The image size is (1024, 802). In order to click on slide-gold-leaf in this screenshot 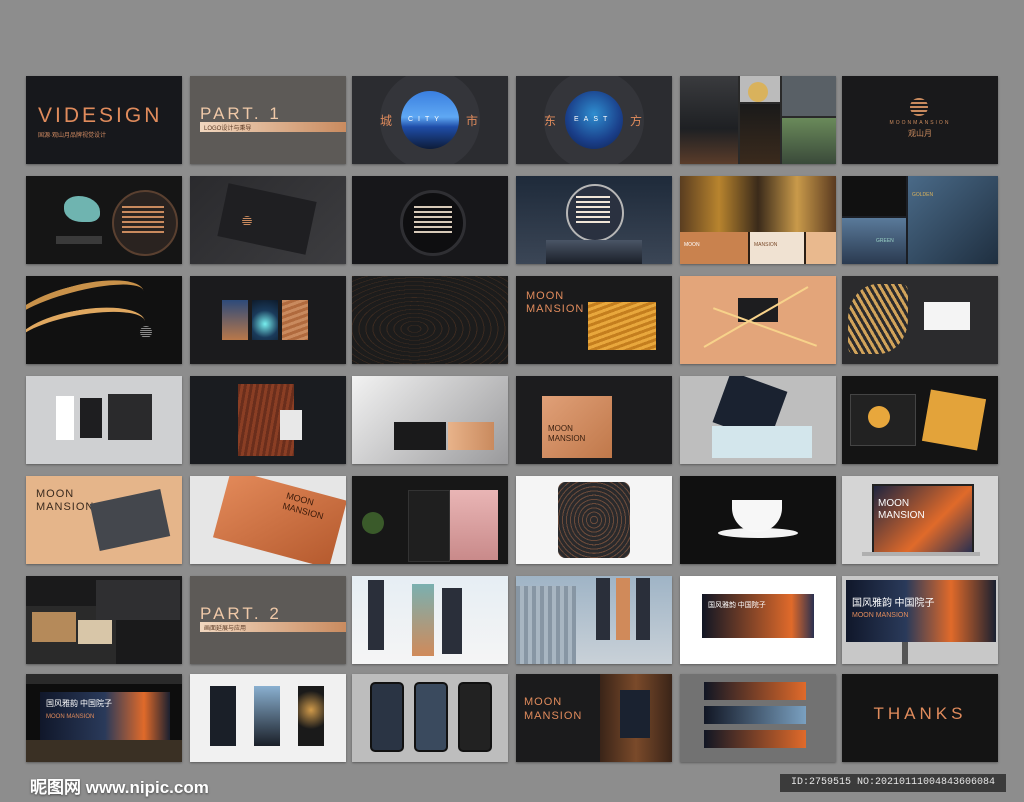, I will do `click(920, 320)`.